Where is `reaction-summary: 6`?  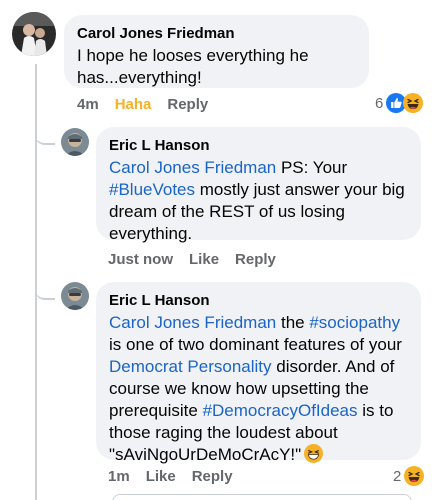
reaction-summary: 6 is located at coordinates (399, 103).